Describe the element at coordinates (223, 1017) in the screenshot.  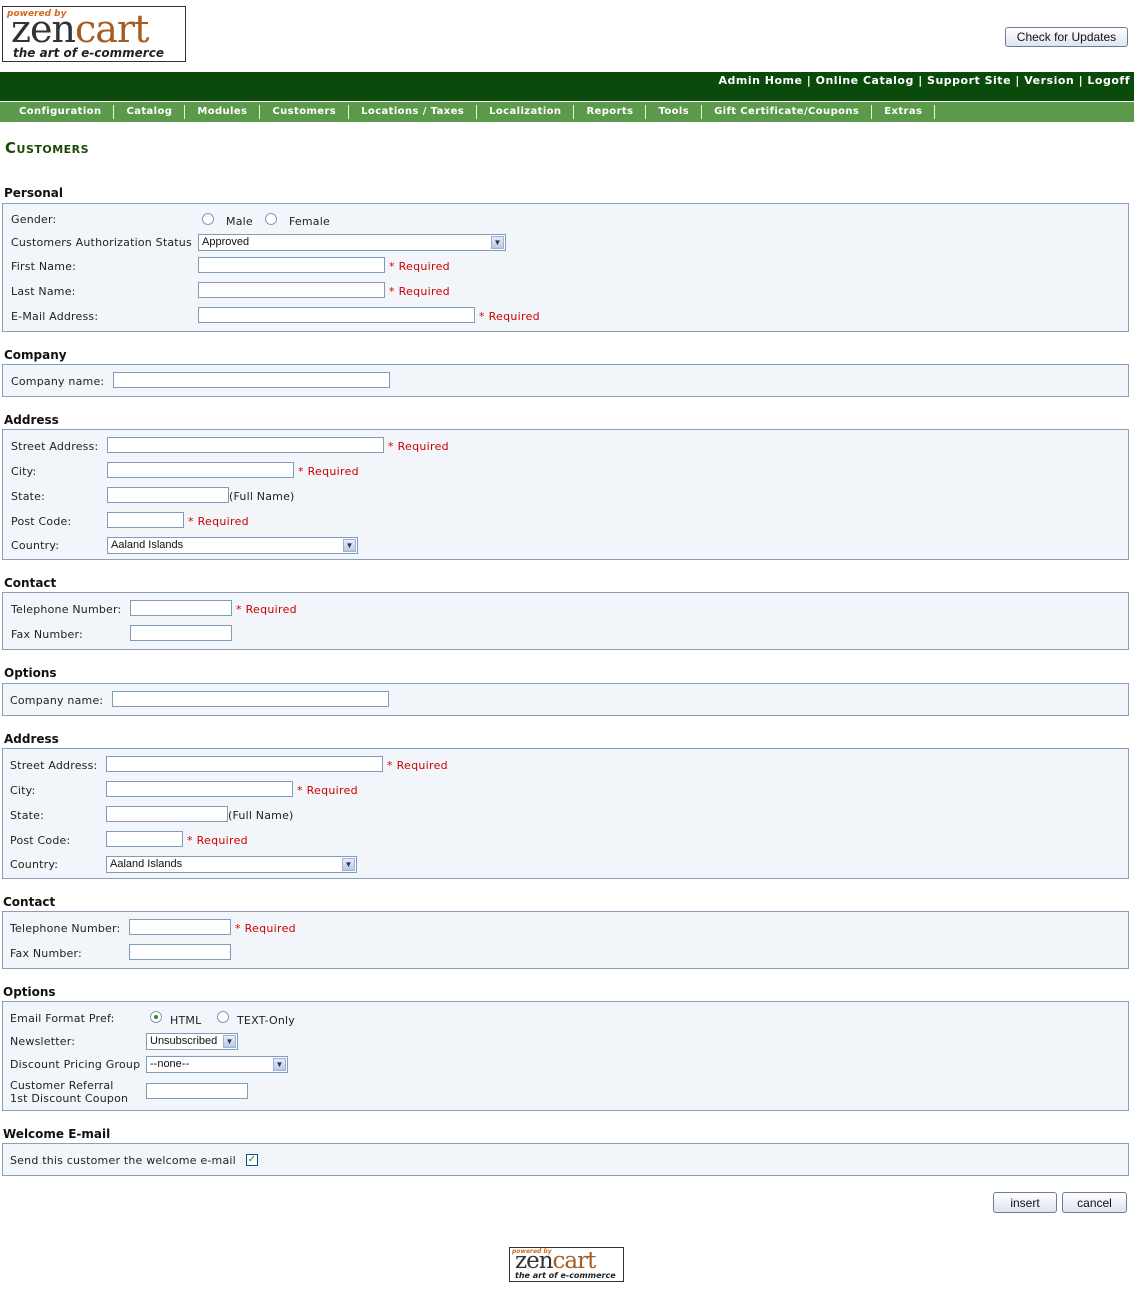
I see `email-format-text-radio` at that location.